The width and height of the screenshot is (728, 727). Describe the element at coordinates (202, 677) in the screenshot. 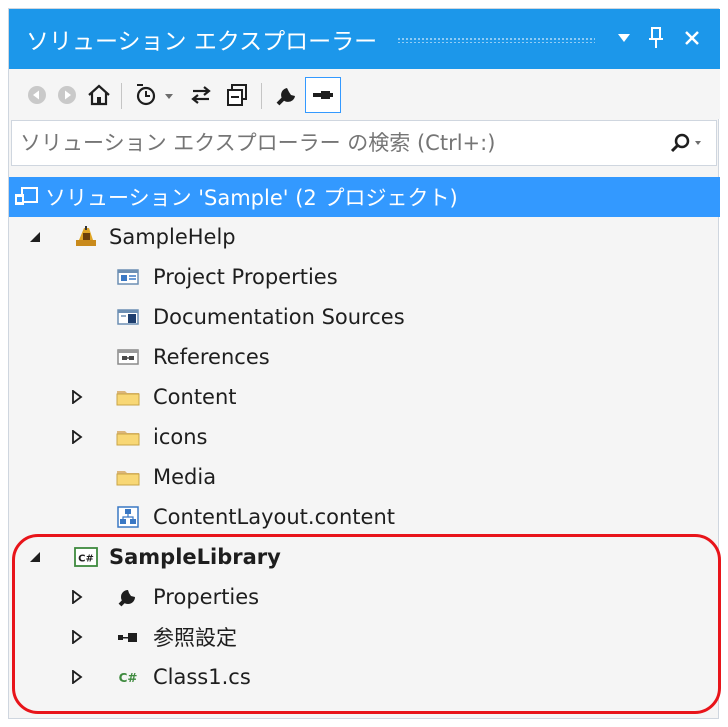

I see `tree-item-label: Class1.cs` at that location.